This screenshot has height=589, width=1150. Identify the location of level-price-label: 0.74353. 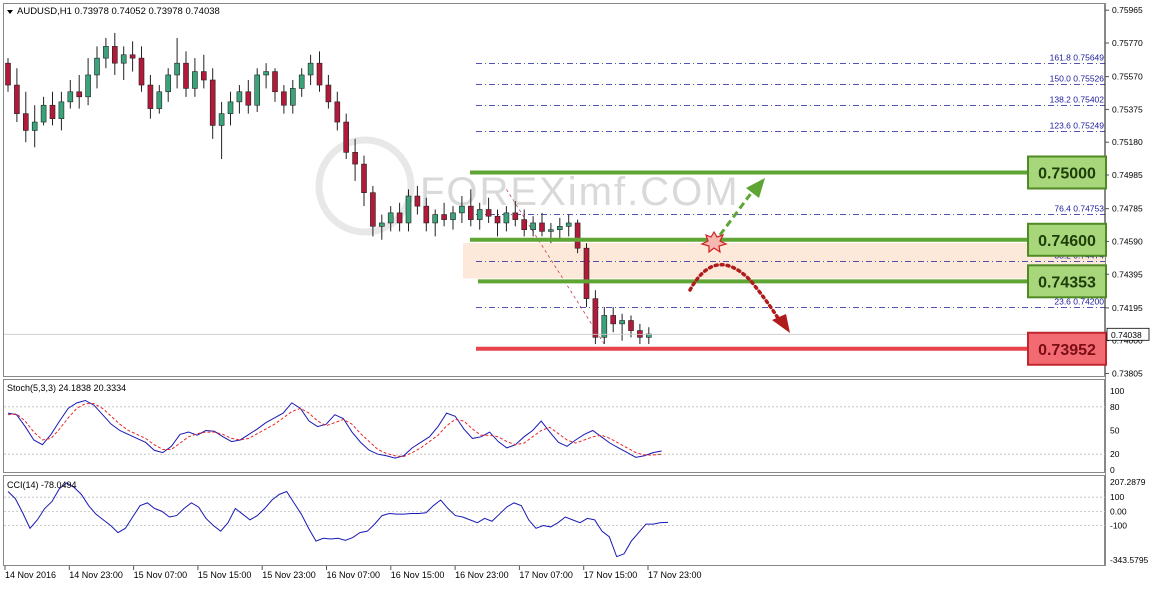
(1067, 282).